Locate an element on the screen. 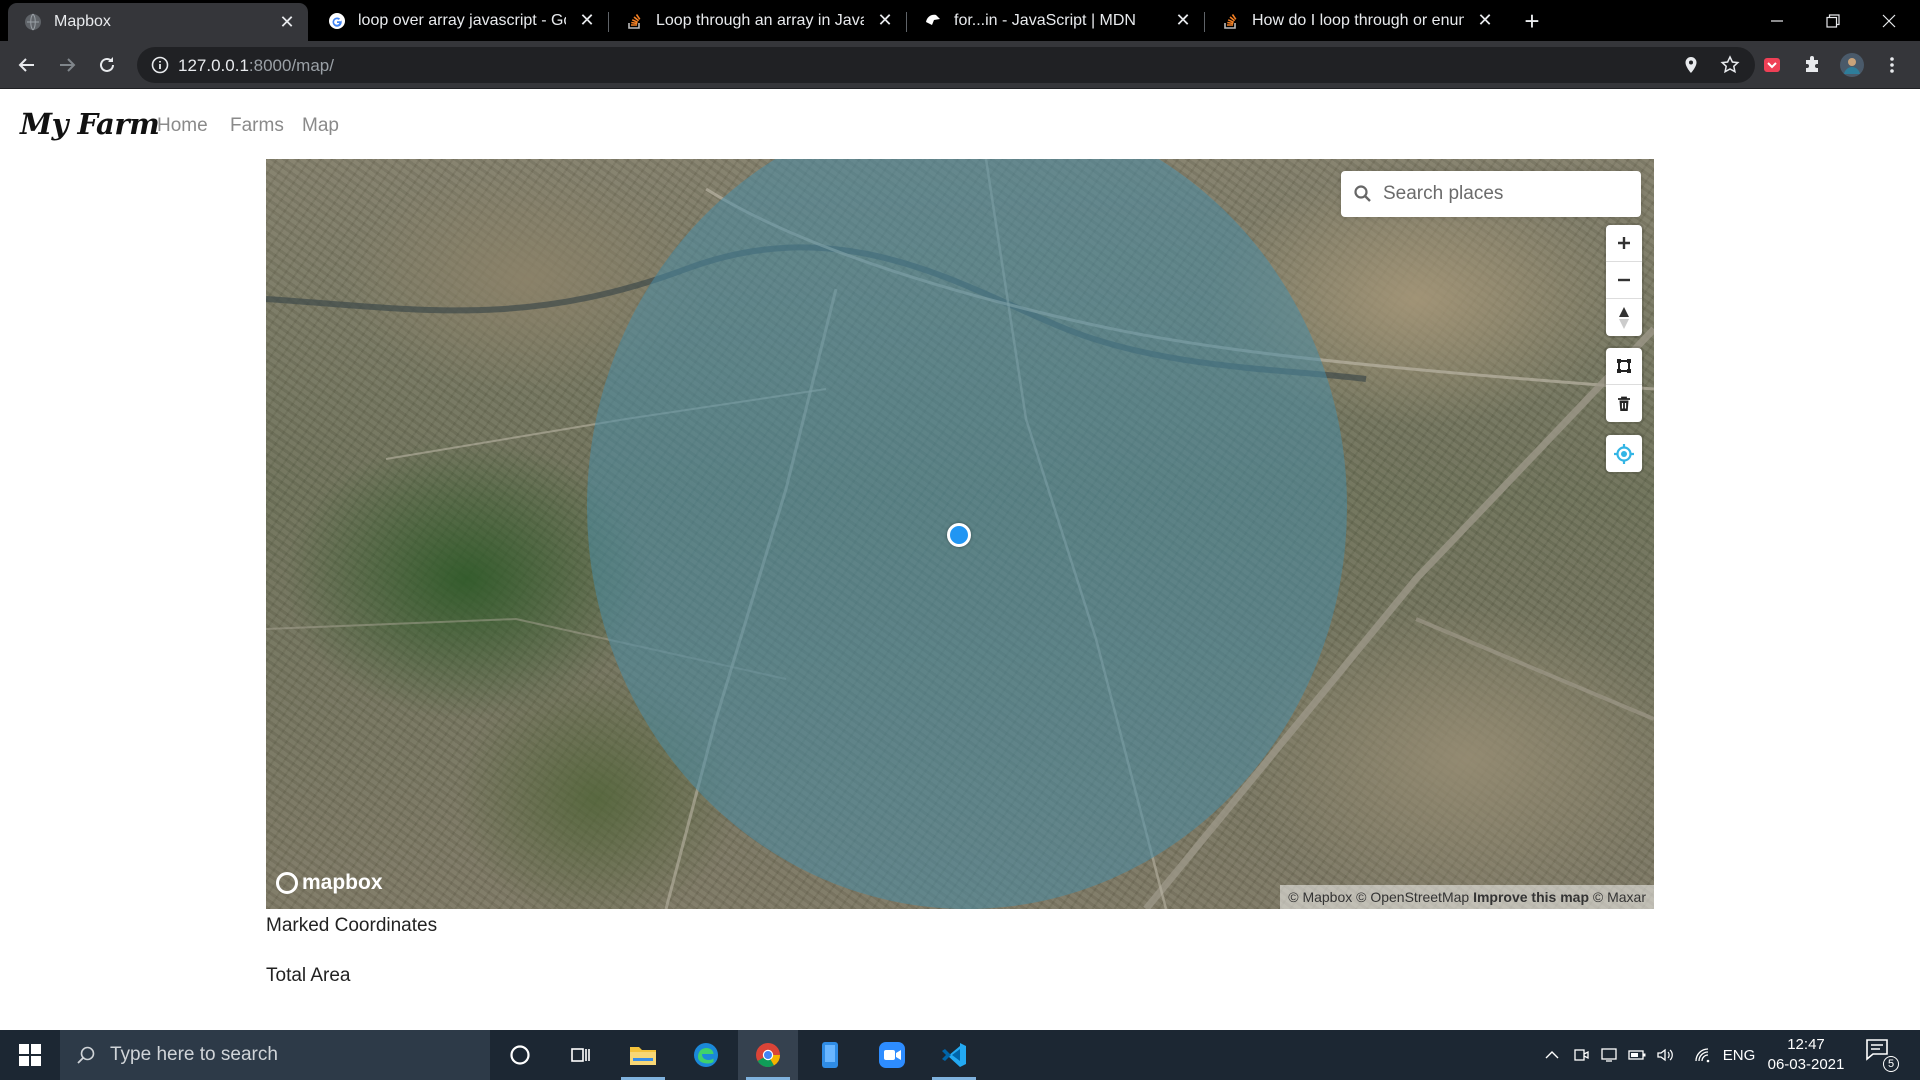 Image resolution: width=1920 pixels, height=1080 pixels. nav-link-farms: Farms is located at coordinates (257, 126).